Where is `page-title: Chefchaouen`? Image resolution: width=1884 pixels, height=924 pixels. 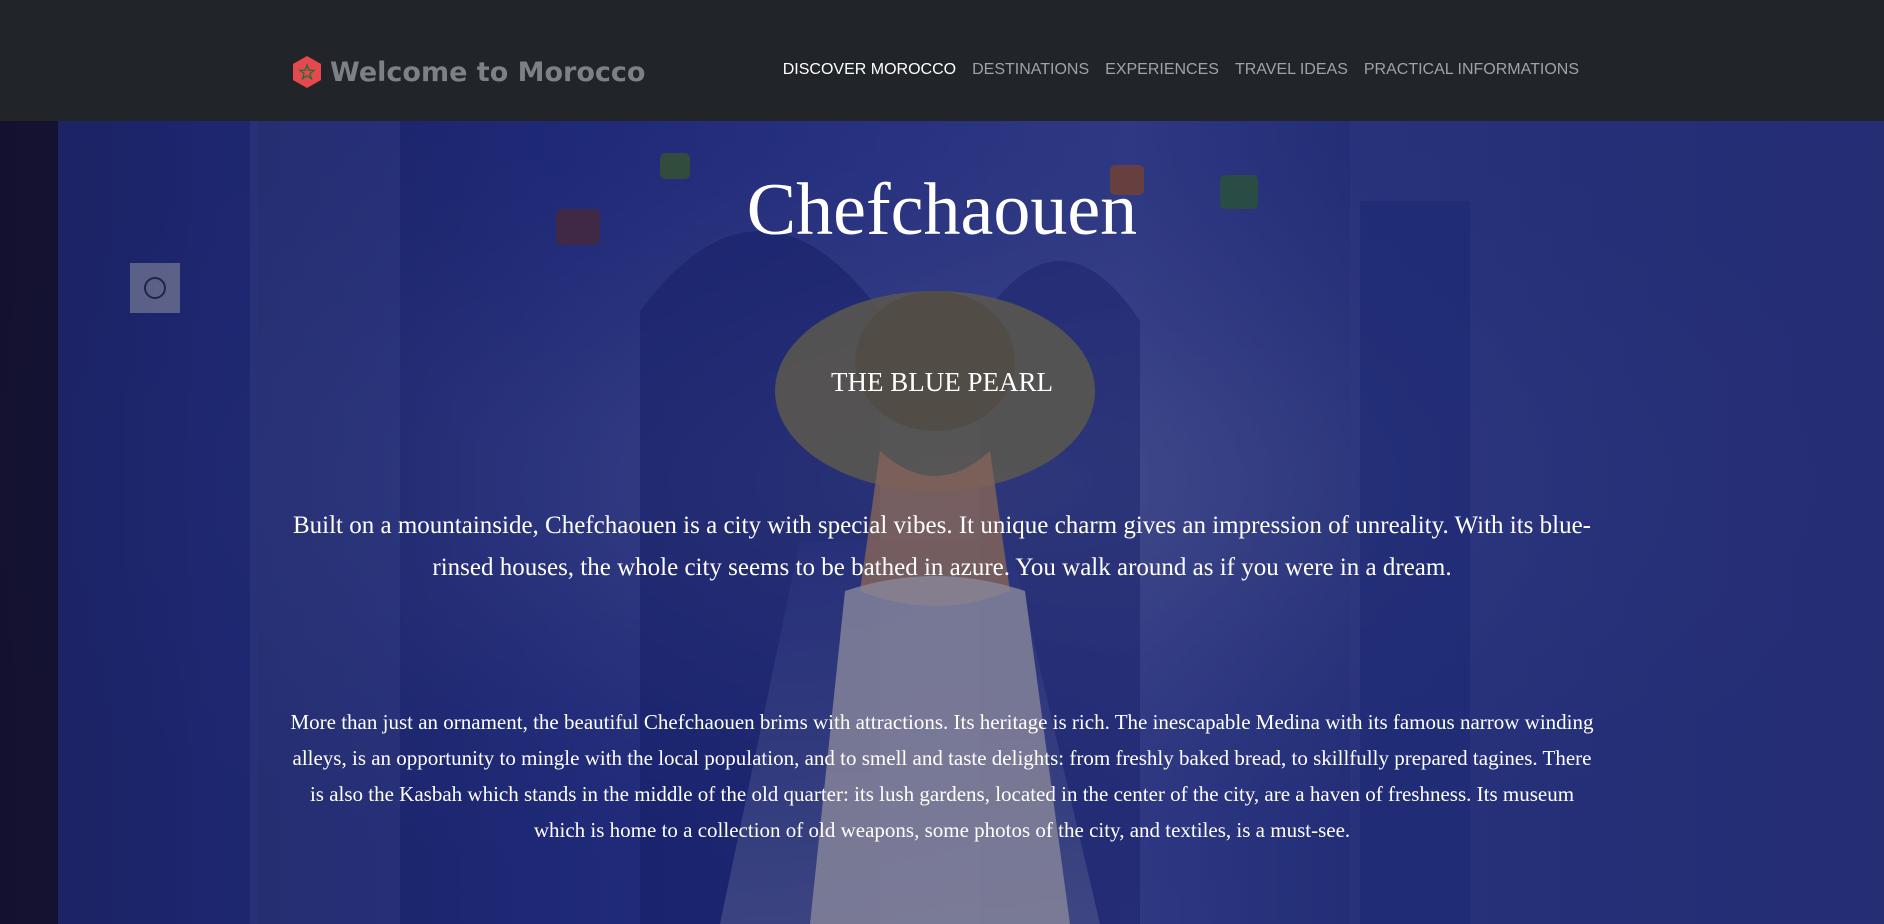 page-title: Chefchaouen is located at coordinates (942, 210).